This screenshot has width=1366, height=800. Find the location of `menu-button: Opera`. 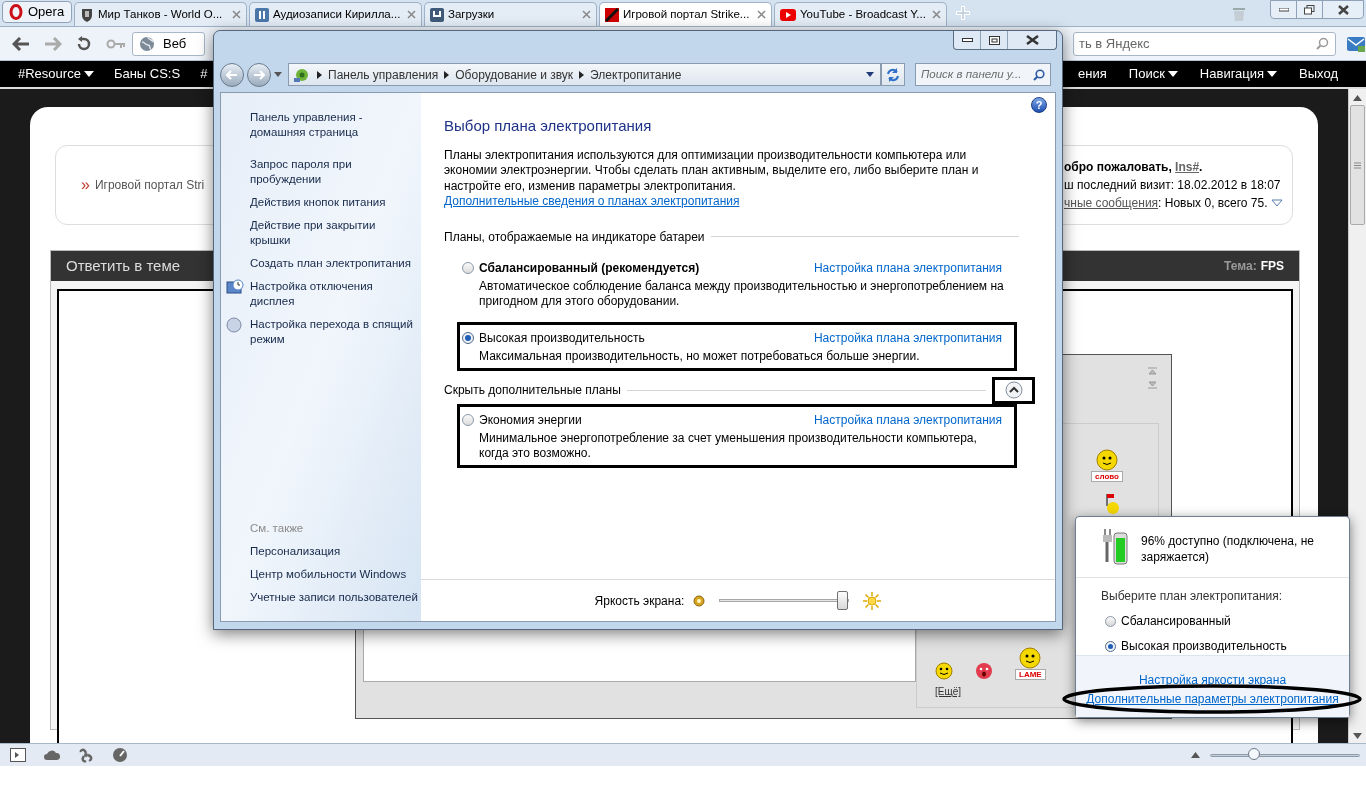

menu-button: Opera is located at coordinates (37, 12).